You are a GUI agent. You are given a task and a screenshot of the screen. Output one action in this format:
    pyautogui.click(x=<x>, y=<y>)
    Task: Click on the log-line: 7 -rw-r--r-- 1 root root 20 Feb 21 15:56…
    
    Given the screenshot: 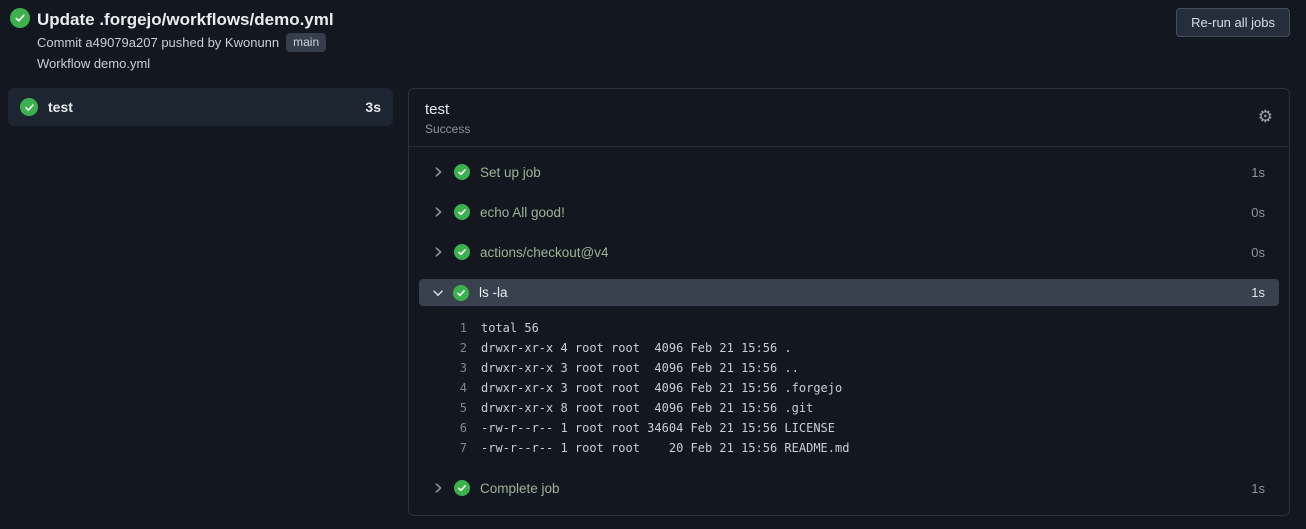 What is the action you would take?
    pyautogui.click(x=849, y=448)
    